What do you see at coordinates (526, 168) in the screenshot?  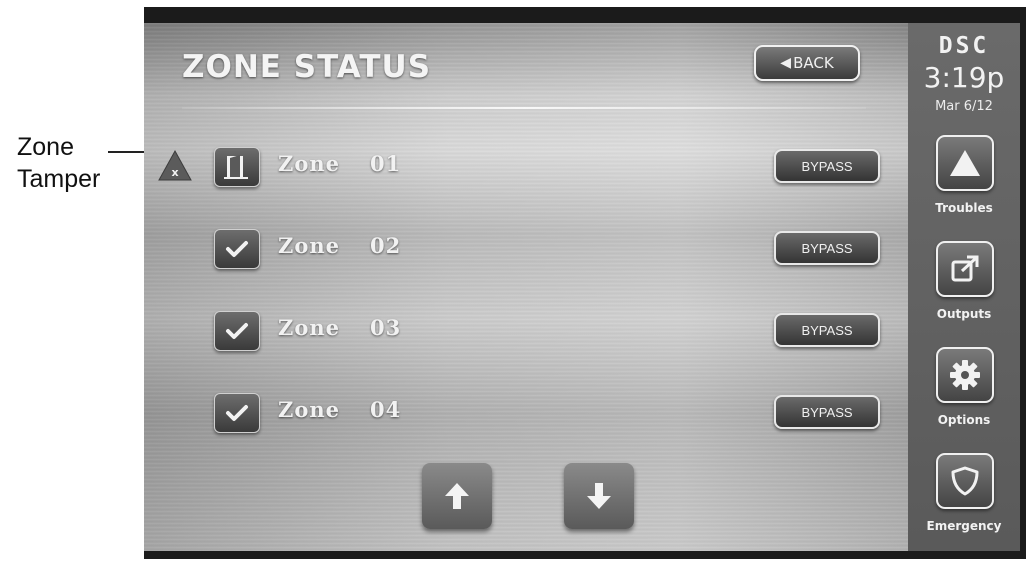 I see `zone-row: x Zone 01 BYPASS` at bounding box center [526, 168].